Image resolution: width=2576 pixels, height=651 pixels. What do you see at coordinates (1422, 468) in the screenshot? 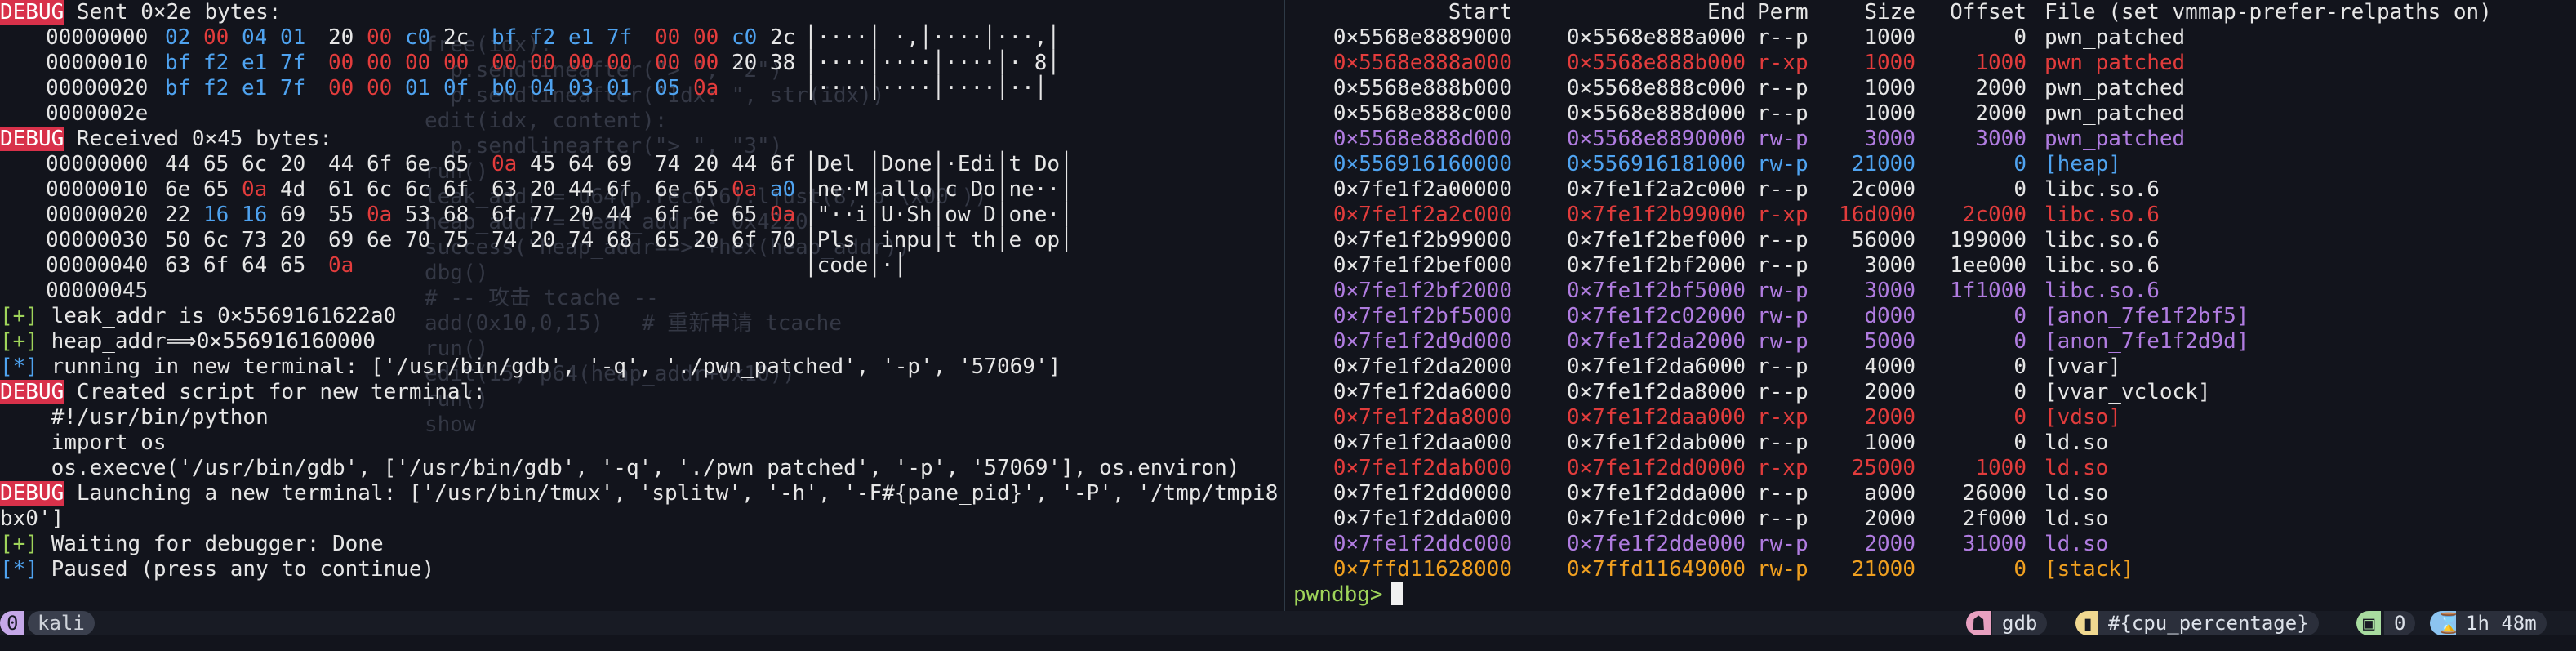
I see `vmmap-start: 0×7fe1f2dab000` at bounding box center [1422, 468].